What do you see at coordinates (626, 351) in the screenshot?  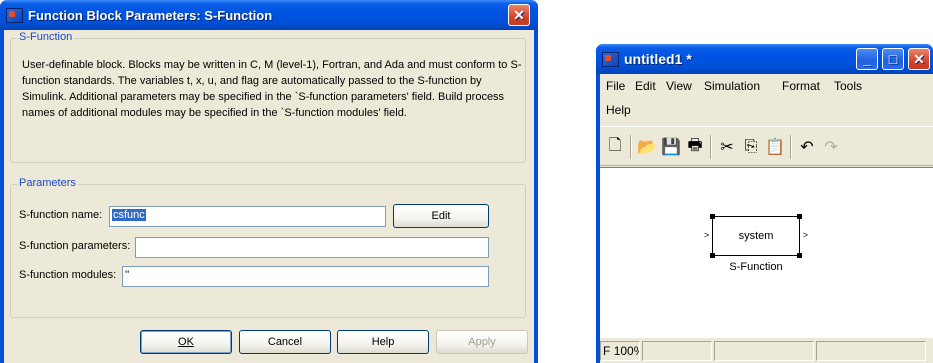 I see `zoom-level: 100%` at bounding box center [626, 351].